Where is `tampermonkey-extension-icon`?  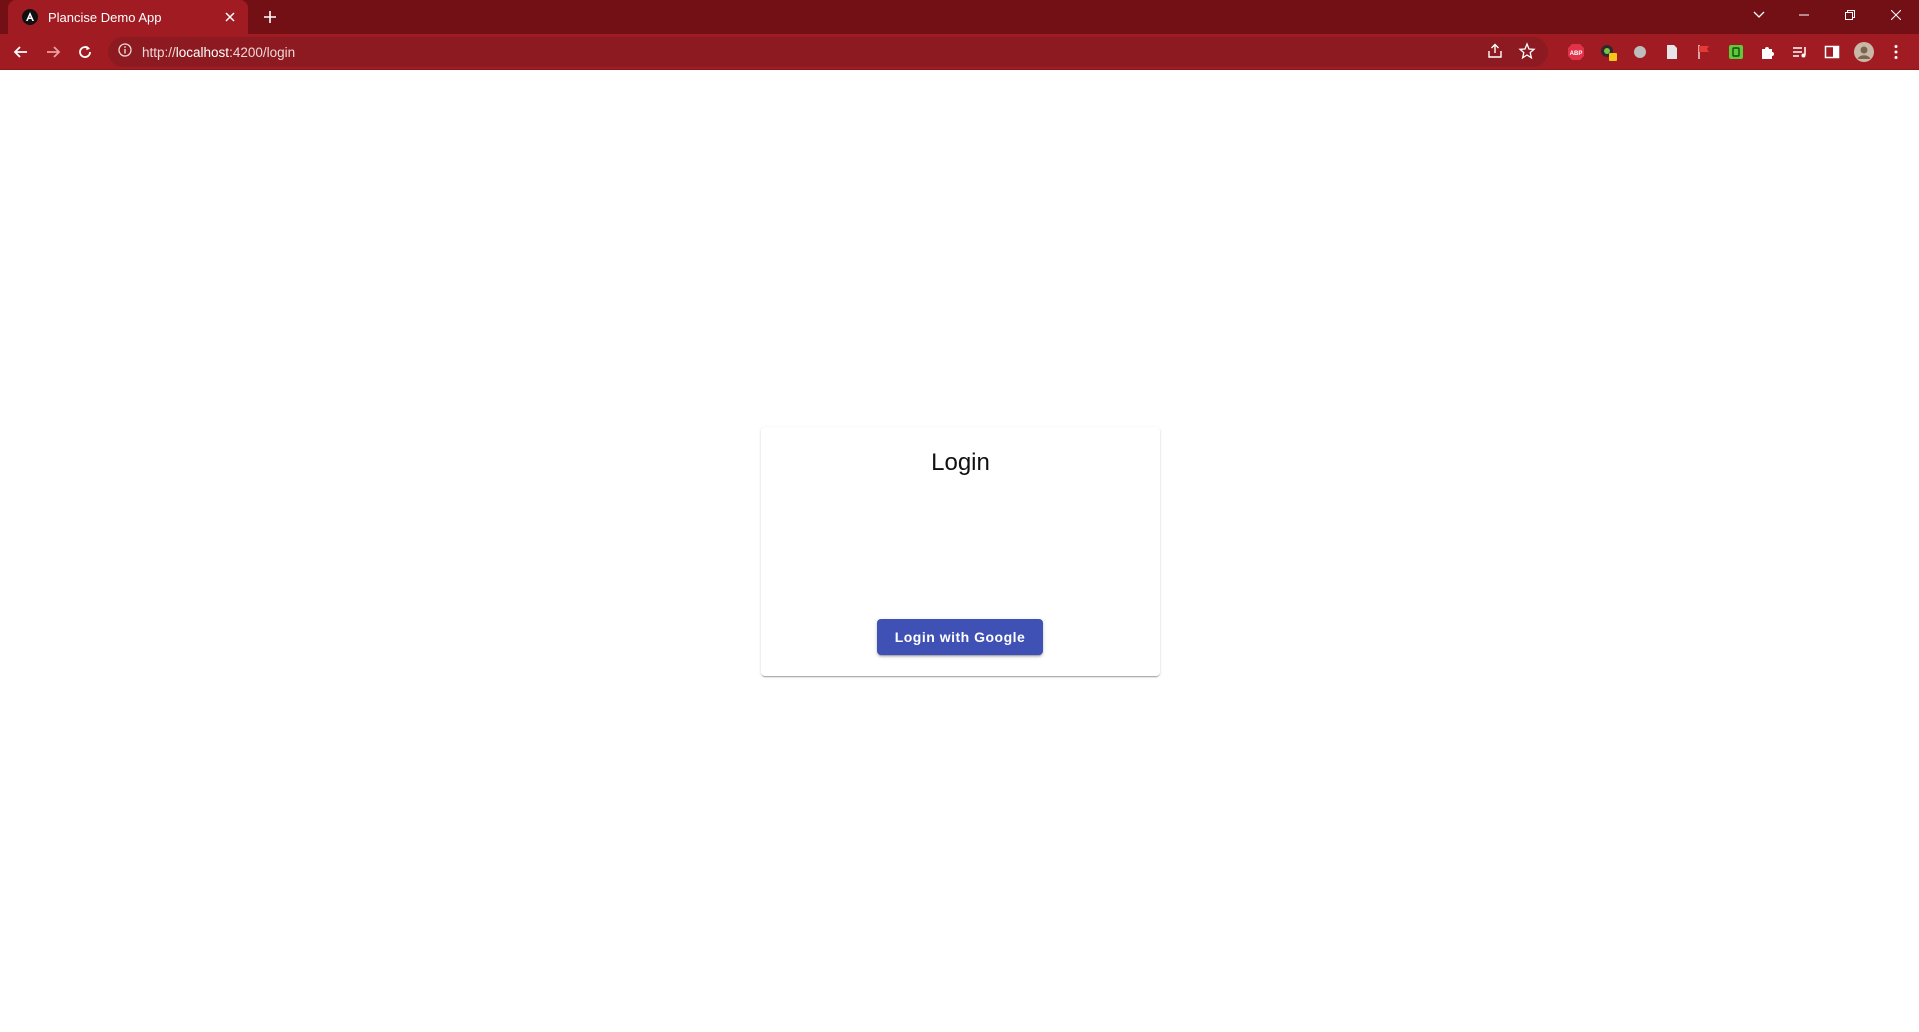 tampermonkey-extension-icon is located at coordinates (1608, 52).